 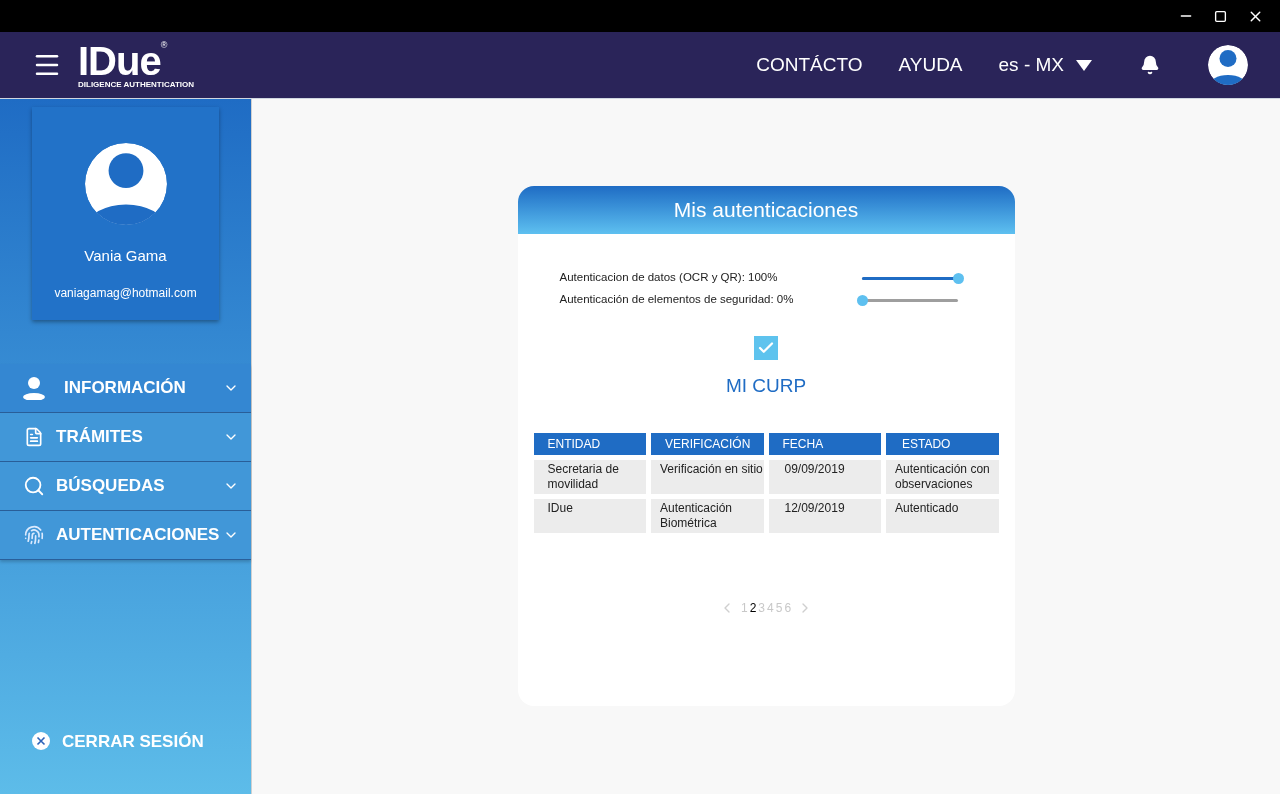 What do you see at coordinates (1220, 16) in the screenshot?
I see `maximize-icon` at bounding box center [1220, 16].